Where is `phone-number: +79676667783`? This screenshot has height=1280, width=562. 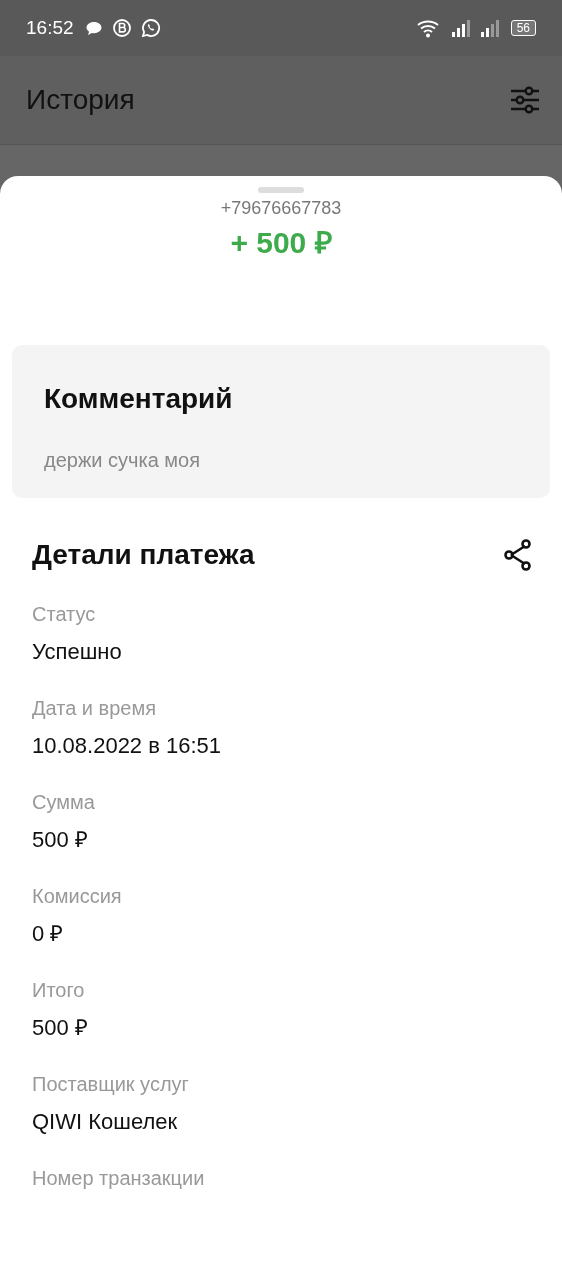
phone-number: +79676667783 is located at coordinates (281, 208).